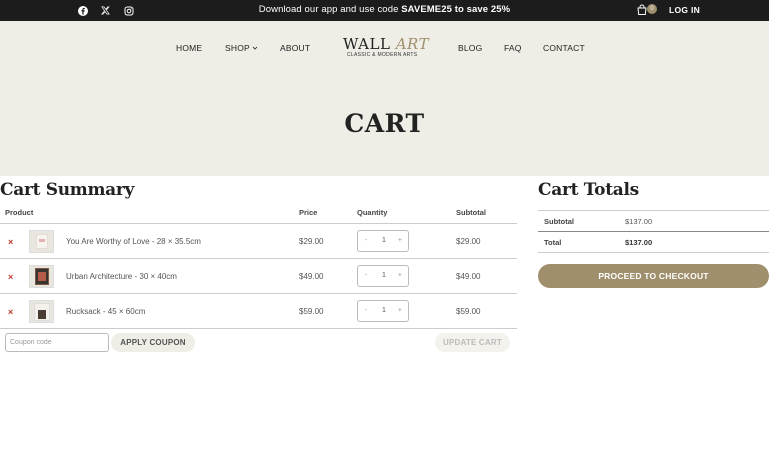  I want to click on nav-shop-label: SHOP, so click(237, 48).